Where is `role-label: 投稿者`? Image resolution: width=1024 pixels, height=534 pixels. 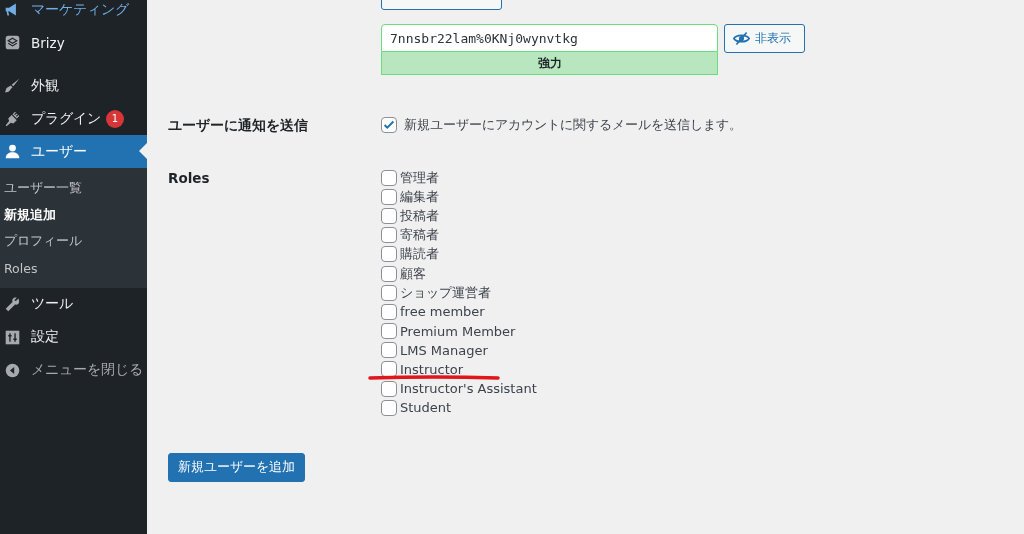 role-label: 投稿者 is located at coordinates (419, 215).